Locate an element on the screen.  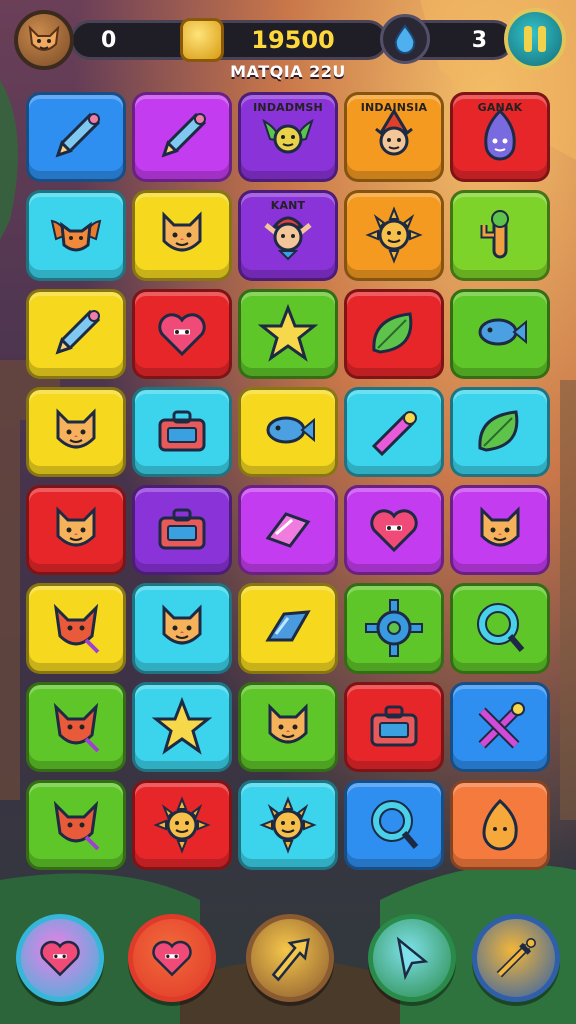
arrow-icon is located at coordinates (290, 960).